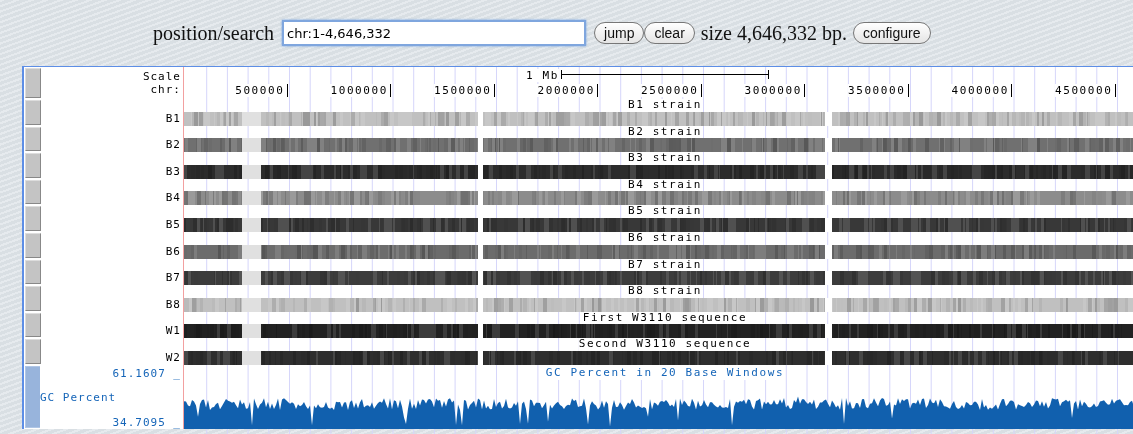  Describe the element at coordinates (665, 105) in the screenshot. I see `track-title: B1 strain` at that location.